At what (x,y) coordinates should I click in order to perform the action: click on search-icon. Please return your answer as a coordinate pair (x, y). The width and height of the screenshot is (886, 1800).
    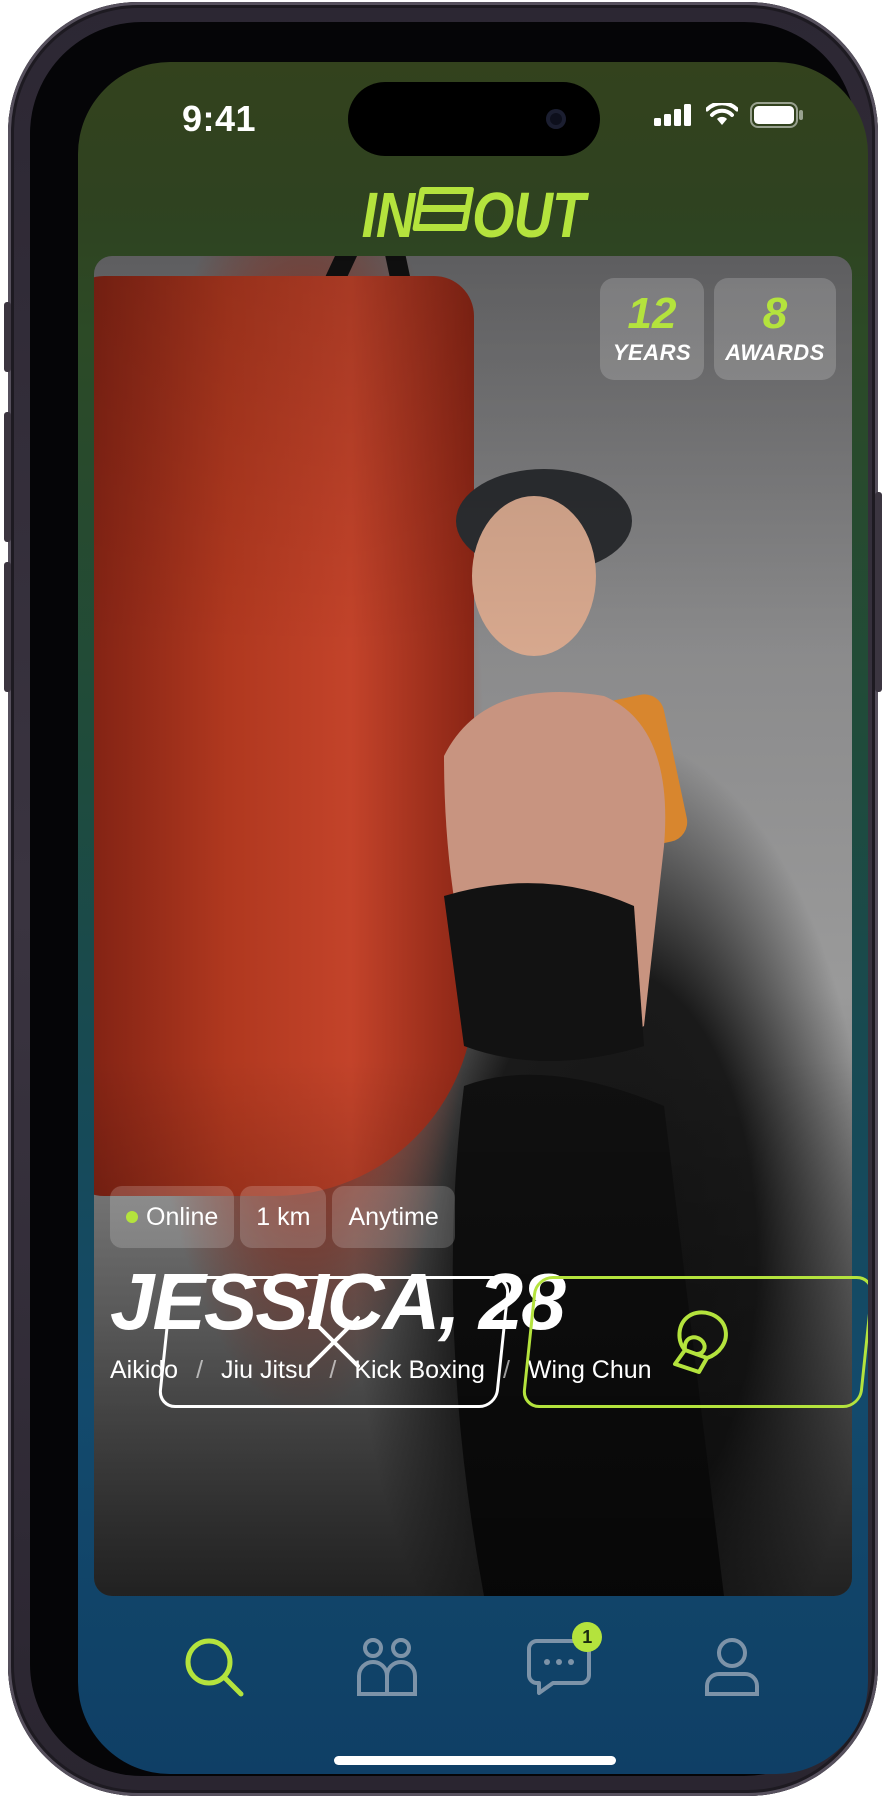
    Looking at the image, I should click on (214, 1667).